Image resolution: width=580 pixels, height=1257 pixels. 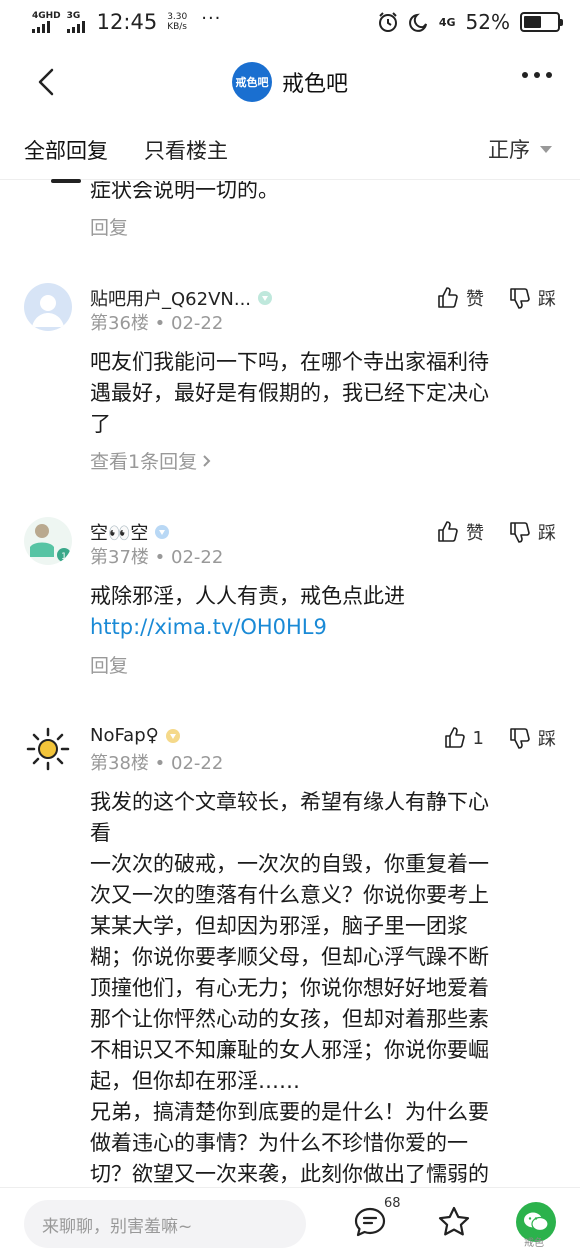 I want to click on forum-title: 戒色吧 戒色吧, so click(x=289, y=82).